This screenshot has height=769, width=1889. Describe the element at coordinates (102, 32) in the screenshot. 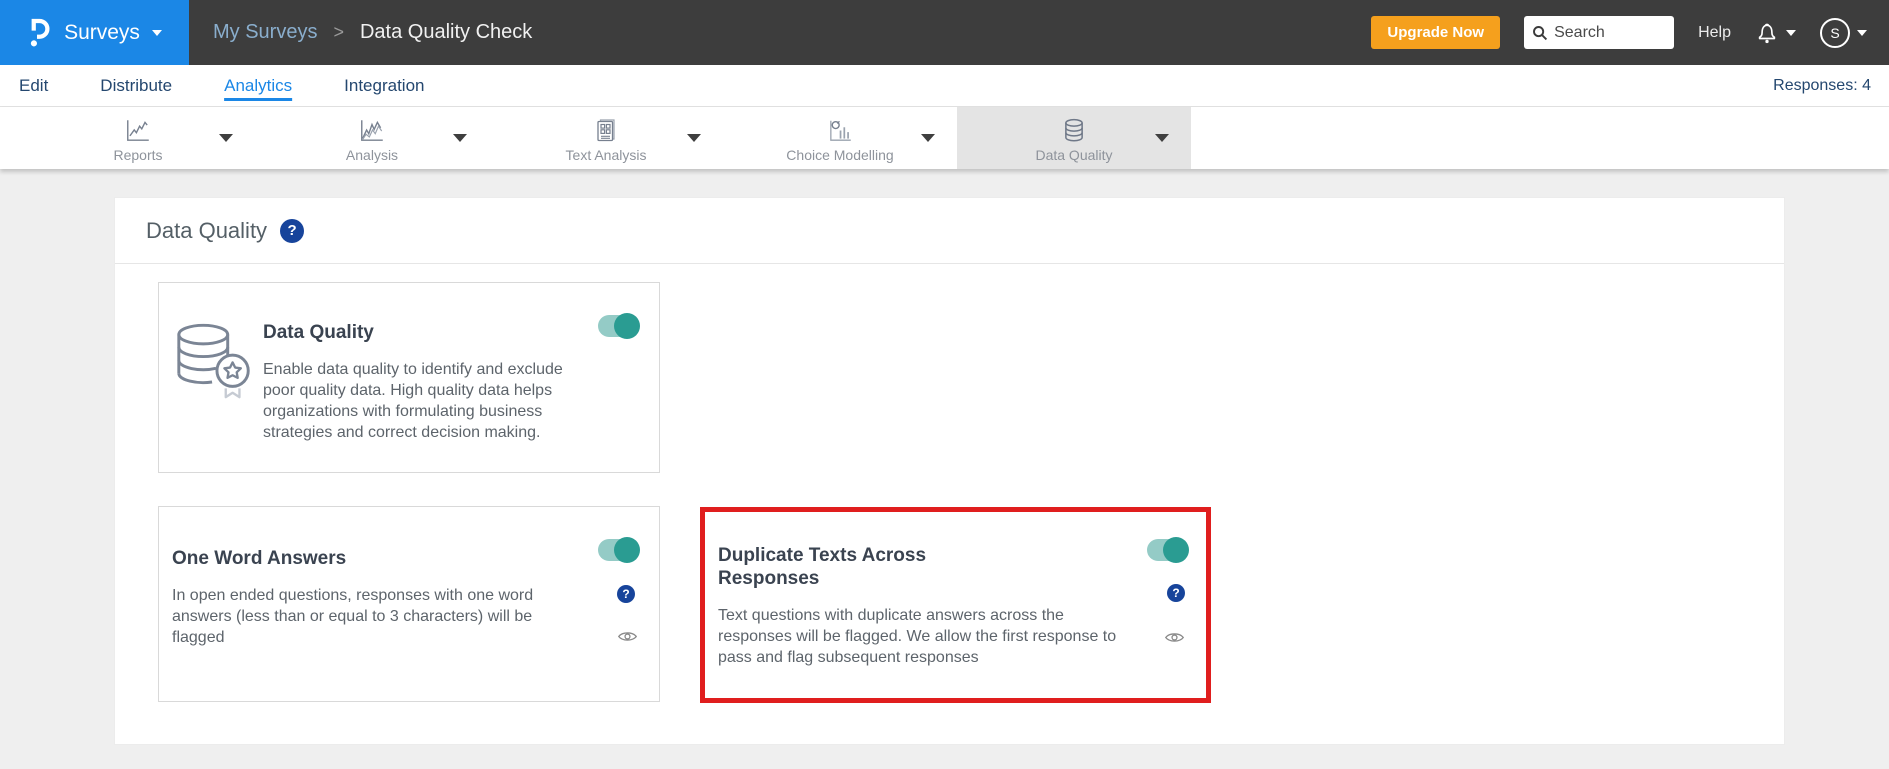

I see `product-name: Surveys` at that location.